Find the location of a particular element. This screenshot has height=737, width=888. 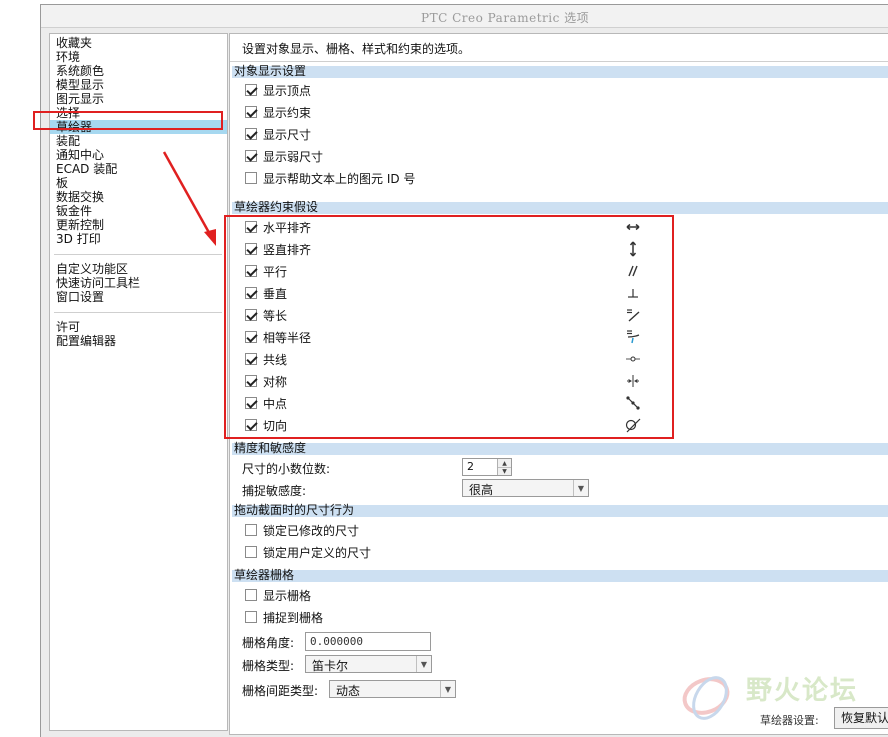

nav-item-window-settings: 窗口设置 is located at coordinates (80, 297).